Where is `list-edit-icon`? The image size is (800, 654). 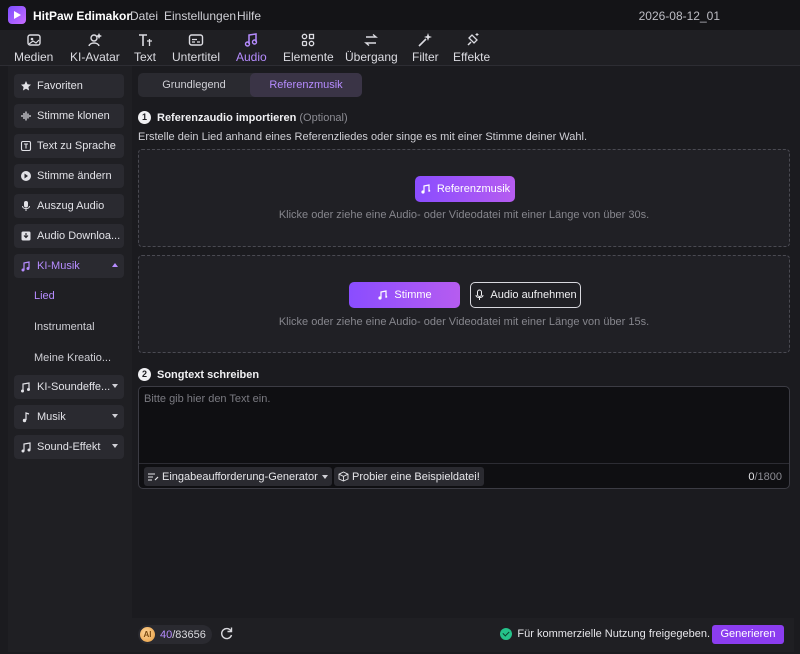
list-edit-icon is located at coordinates (153, 476).